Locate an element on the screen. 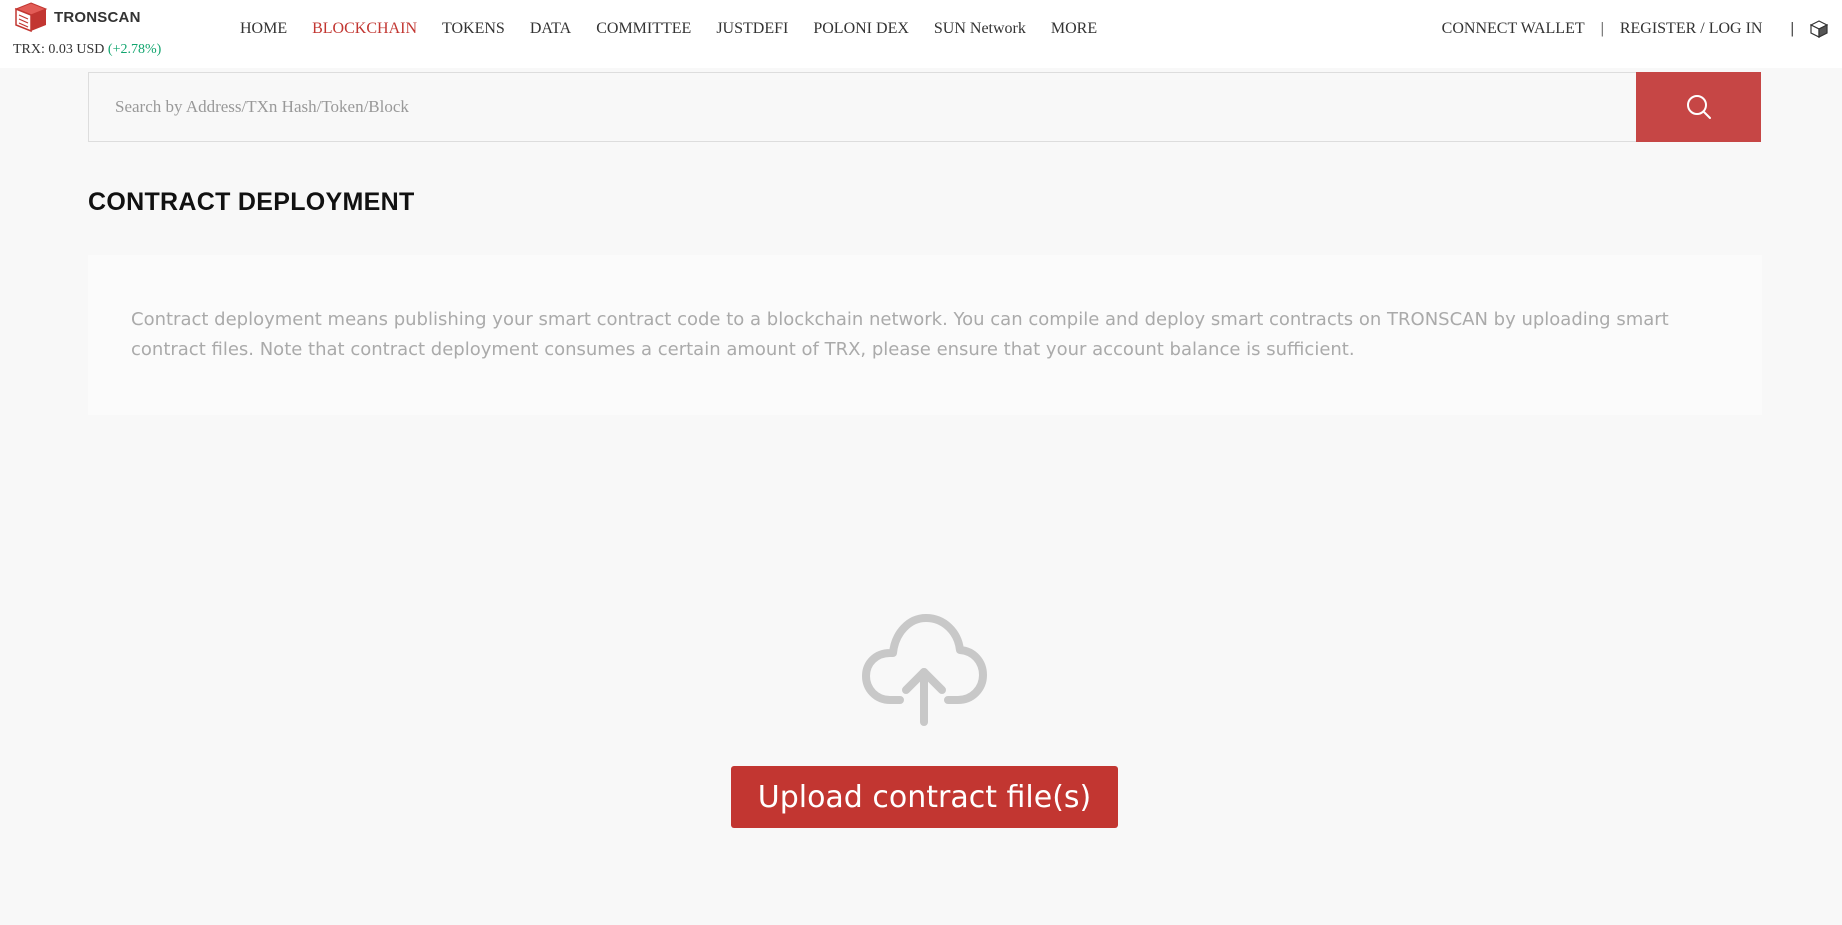 The width and height of the screenshot is (1842, 925). cube-icon is located at coordinates (1819, 29).